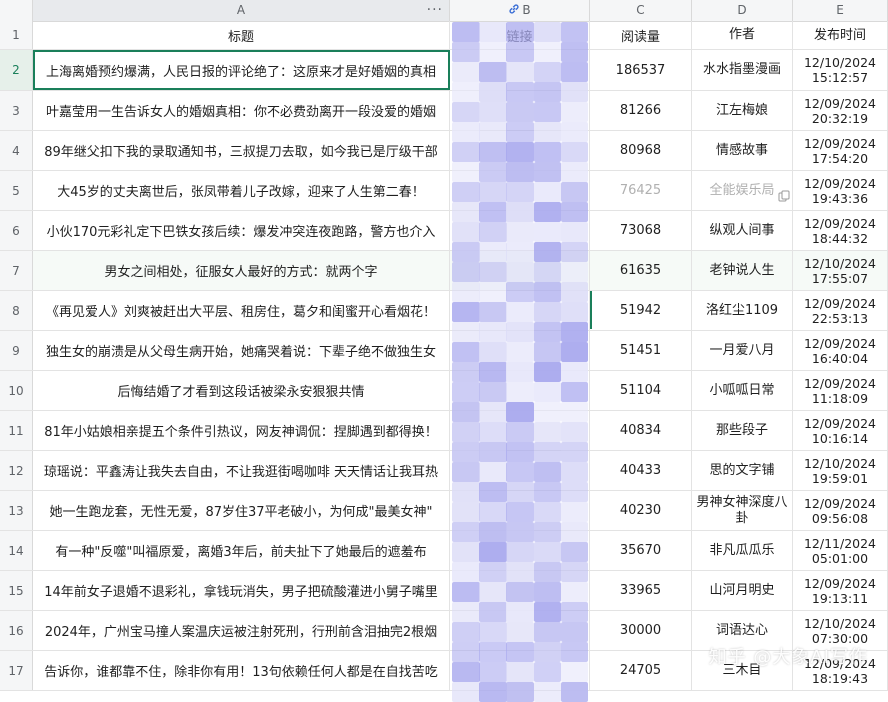 The width and height of the screenshot is (888, 702). Describe the element at coordinates (742, 70) in the screenshot. I see `author-cell: 水水指墨漫画` at that location.